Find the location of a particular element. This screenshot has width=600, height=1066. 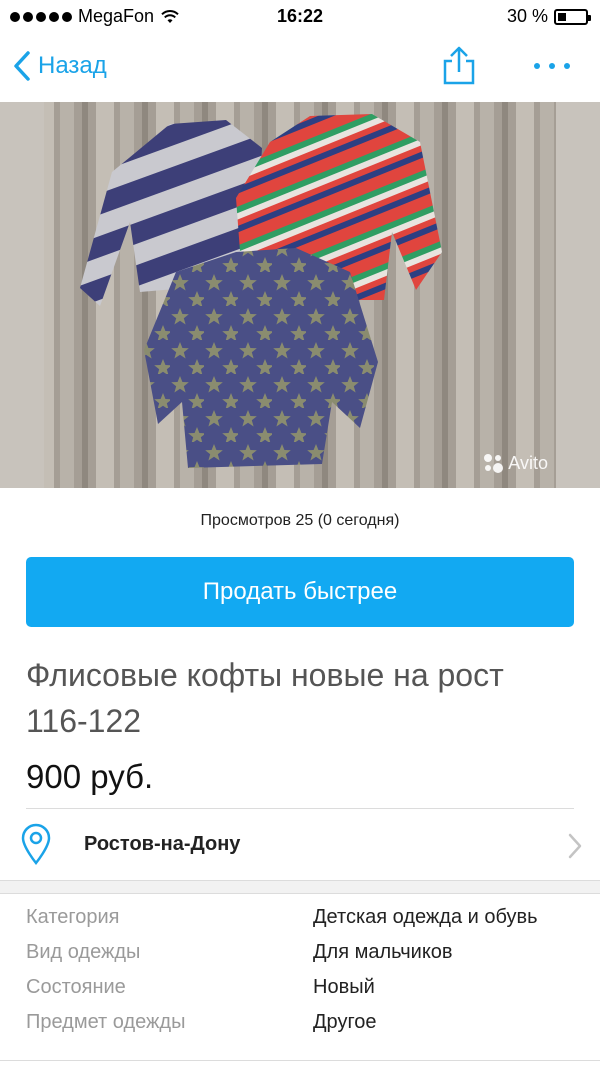

divider is located at coordinates (300, 1060).